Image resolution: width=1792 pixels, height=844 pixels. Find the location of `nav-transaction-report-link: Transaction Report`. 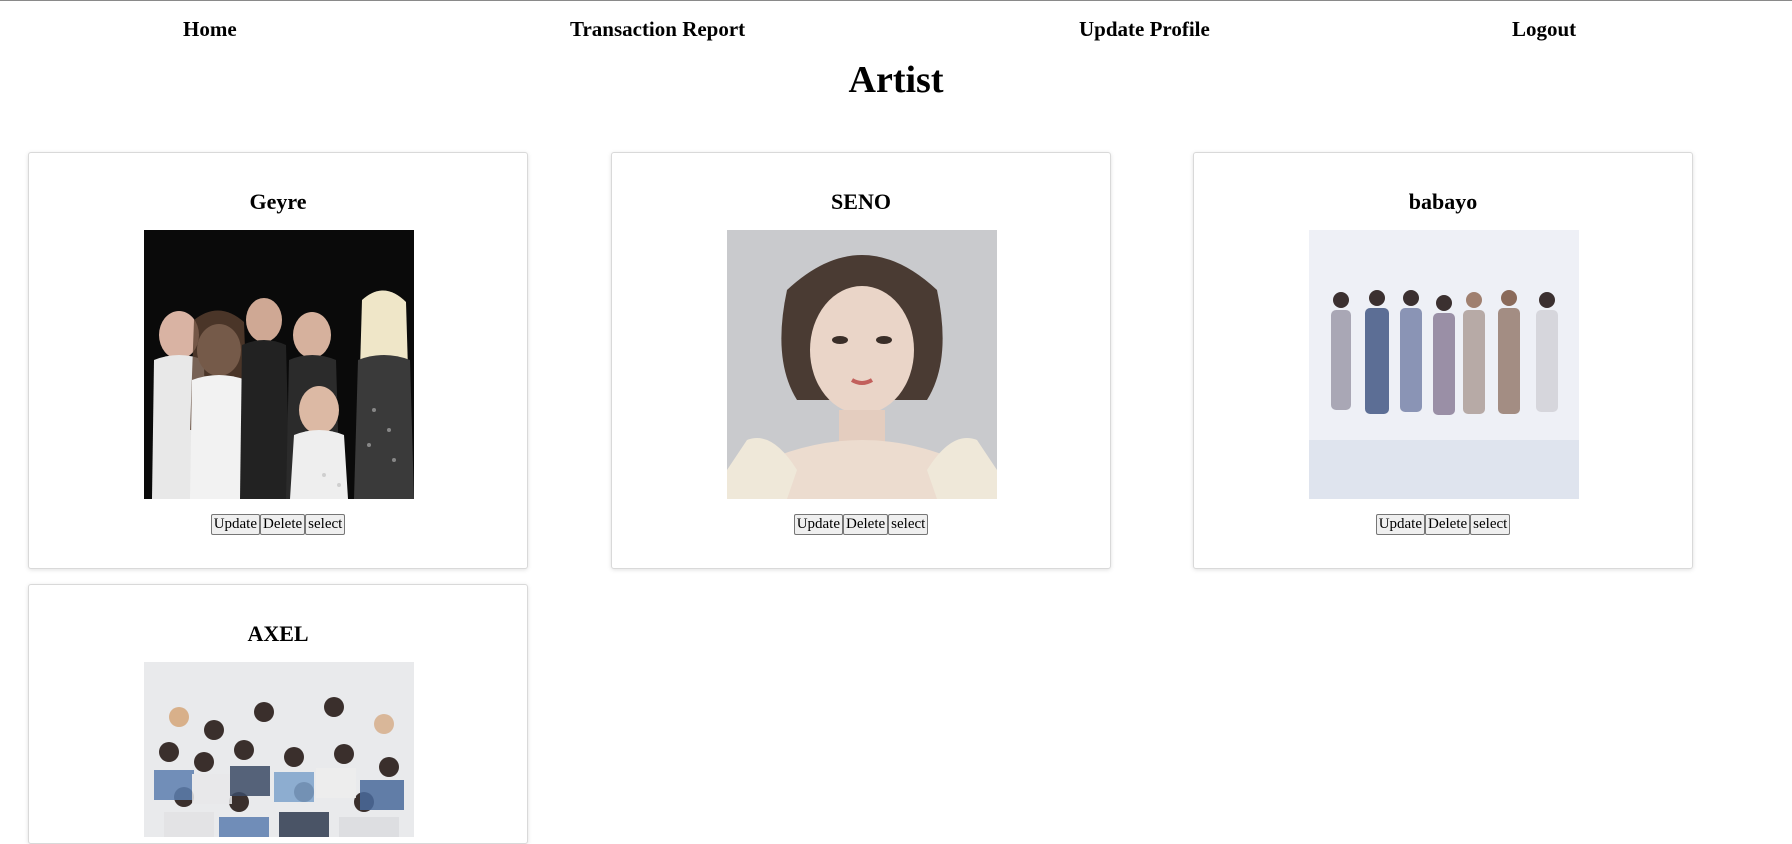

nav-transaction-report-link: Transaction Report is located at coordinates (657, 29).